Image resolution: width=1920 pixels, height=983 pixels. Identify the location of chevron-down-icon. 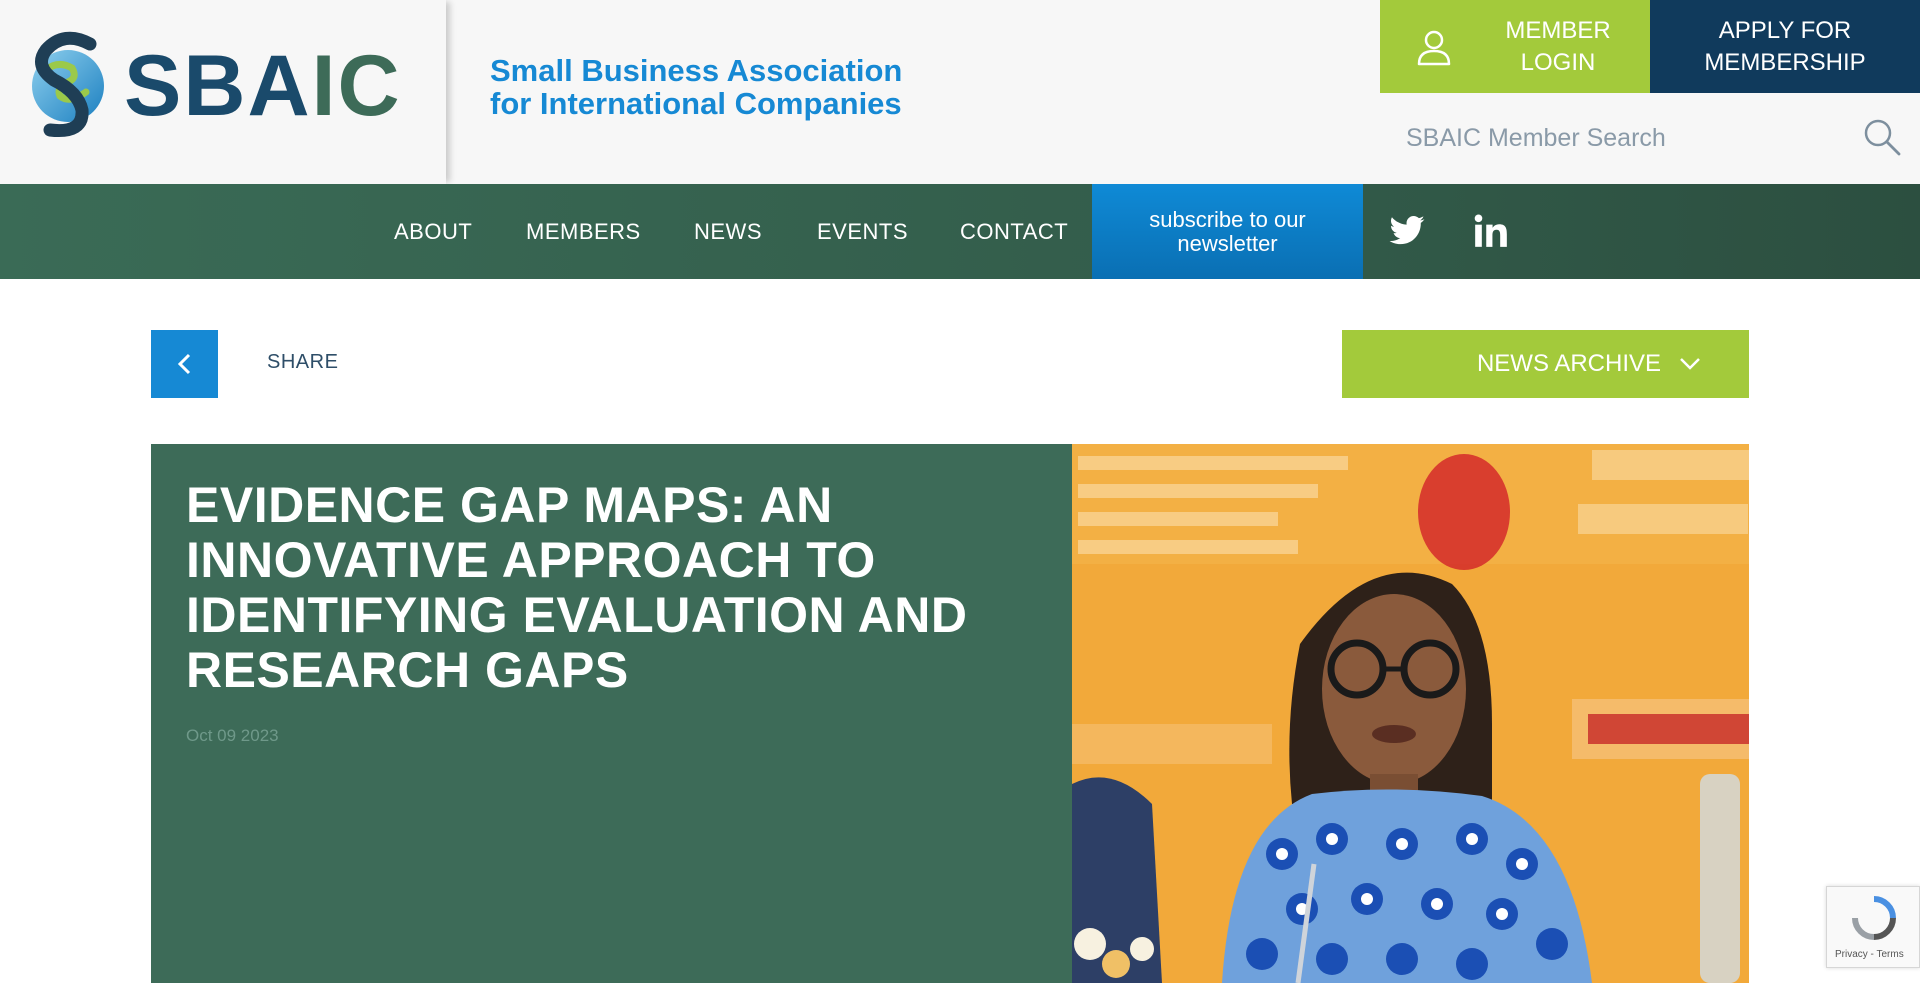
(1690, 364).